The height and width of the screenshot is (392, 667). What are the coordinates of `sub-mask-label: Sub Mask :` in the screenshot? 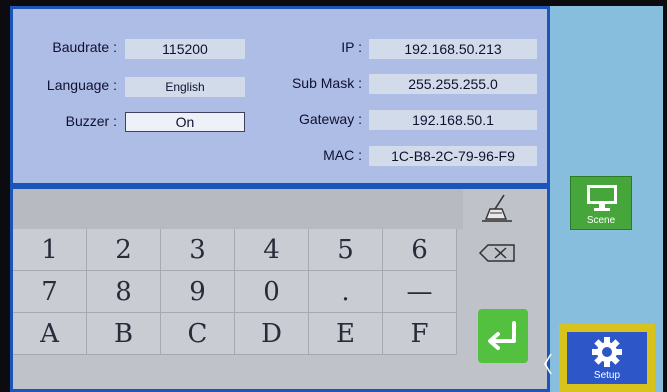 It's located at (326, 83).